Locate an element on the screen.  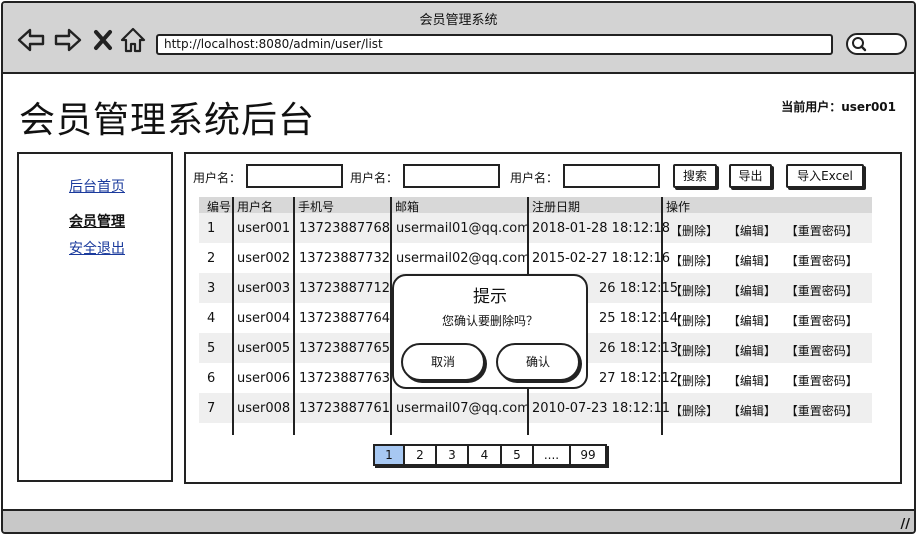
page-button-4: 4 is located at coordinates (485, 455).